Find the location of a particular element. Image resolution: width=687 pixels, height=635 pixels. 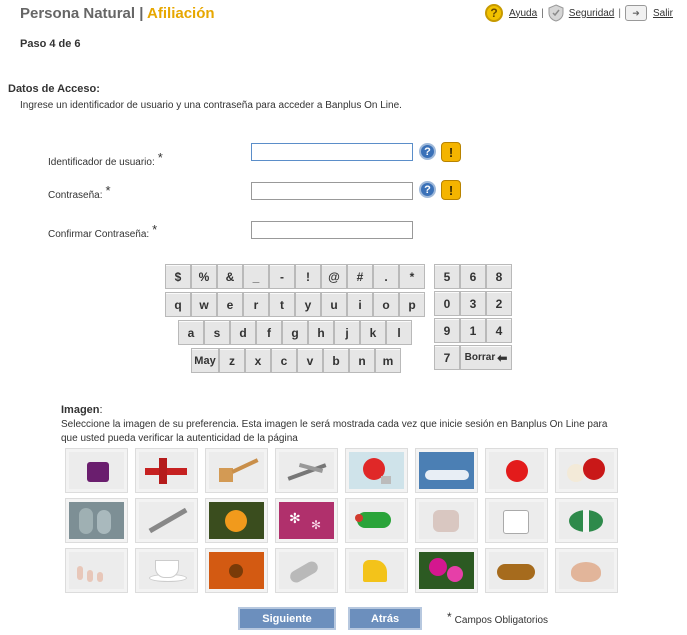

key: - is located at coordinates (282, 276).